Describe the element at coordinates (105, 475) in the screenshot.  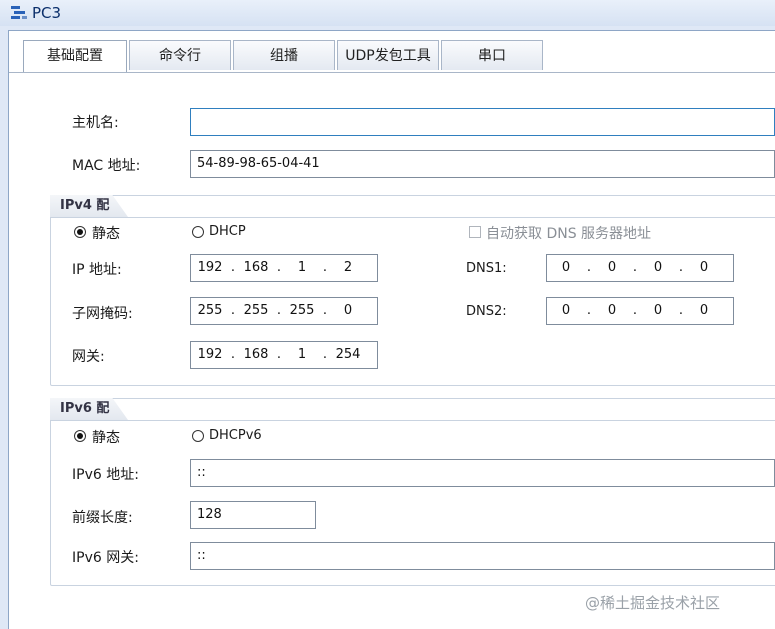
I see `ipv6-address-label: IPv6 地址:` at that location.